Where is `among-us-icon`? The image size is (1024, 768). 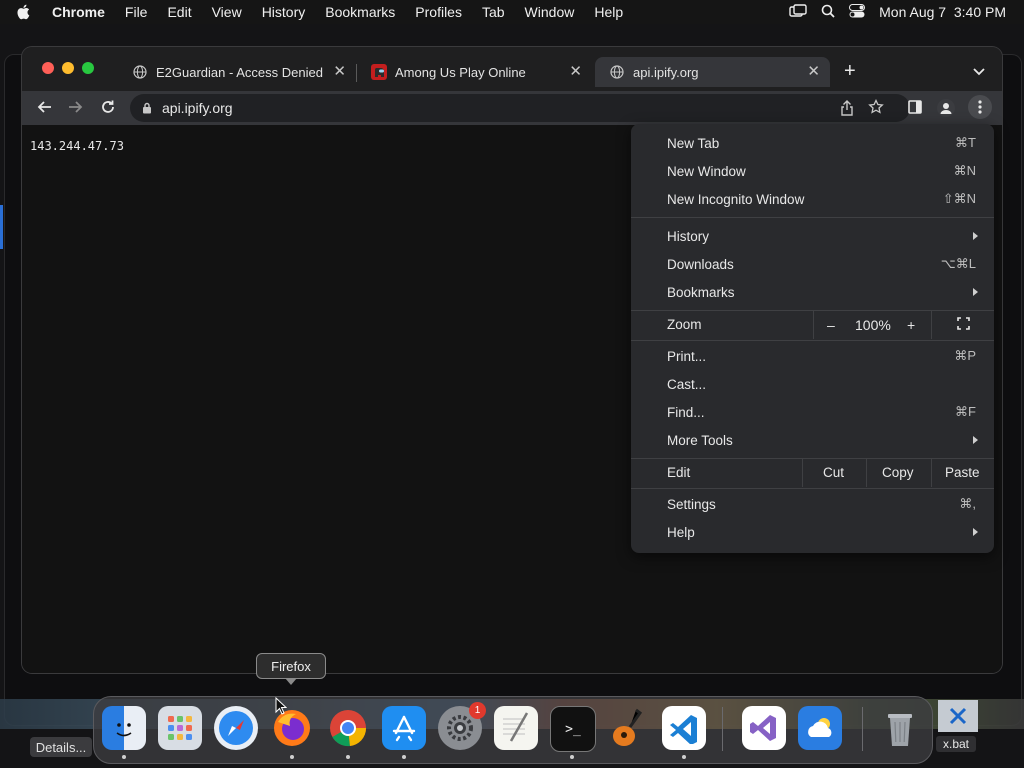 among-us-icon is located at coordinates (379, 72).